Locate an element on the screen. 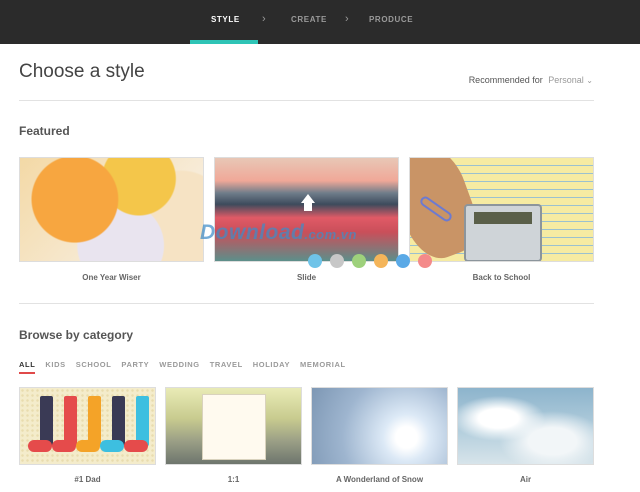 This screenshot has width=640, height=492. featured-card-back-to-school is located at coordinates (501, 209).